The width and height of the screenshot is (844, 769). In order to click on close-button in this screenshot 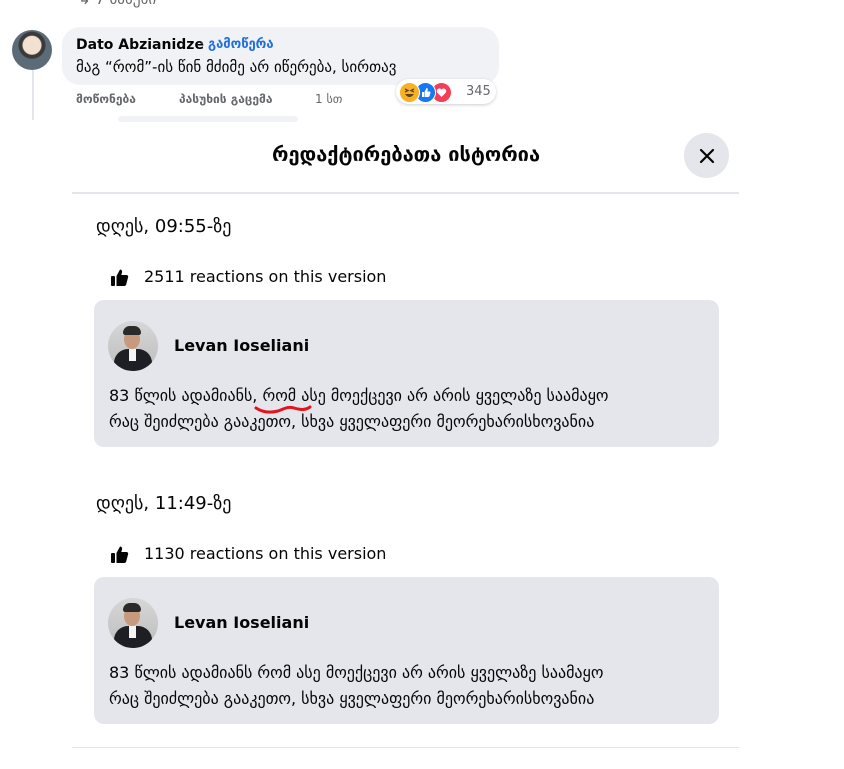, I will do `click(706, 155)`.